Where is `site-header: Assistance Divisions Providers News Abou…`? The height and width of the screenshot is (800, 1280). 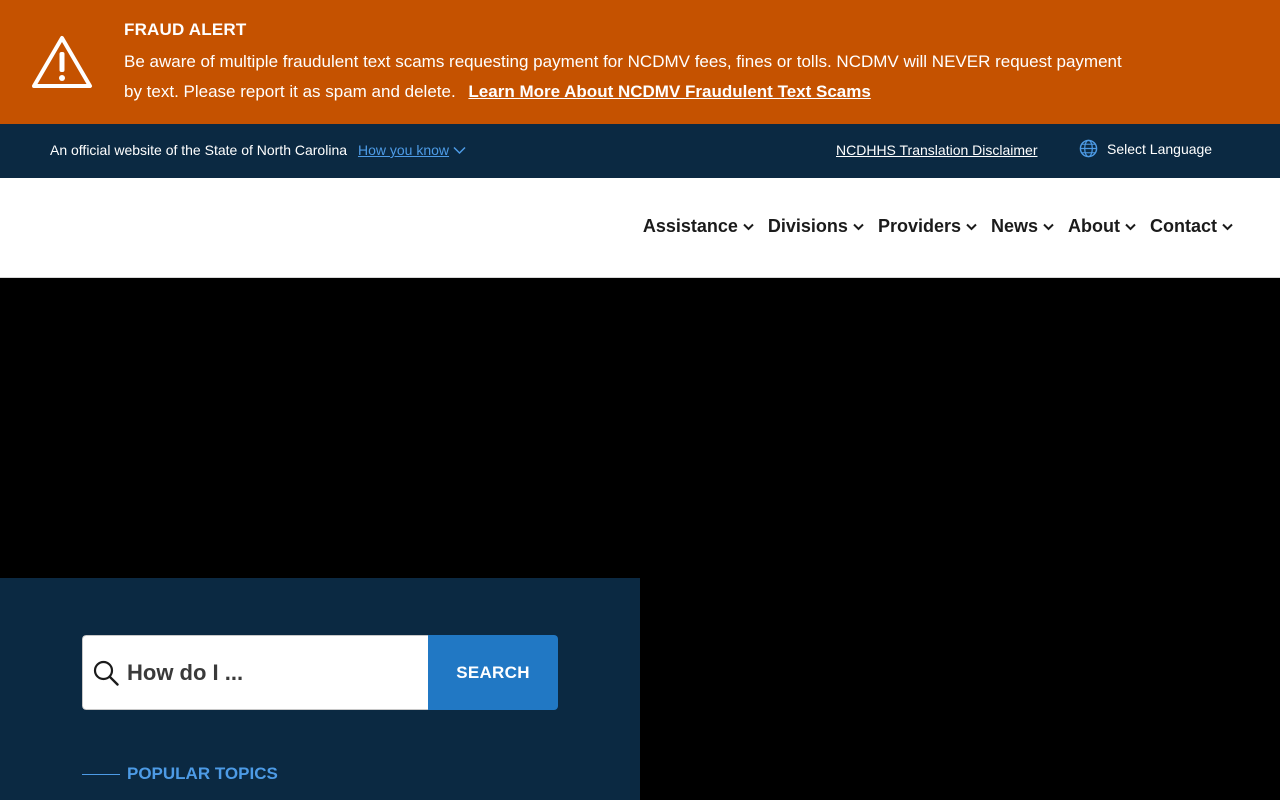
site-header: Assistance Divisions Providers News Abou… is located at coordinates (640, 228).